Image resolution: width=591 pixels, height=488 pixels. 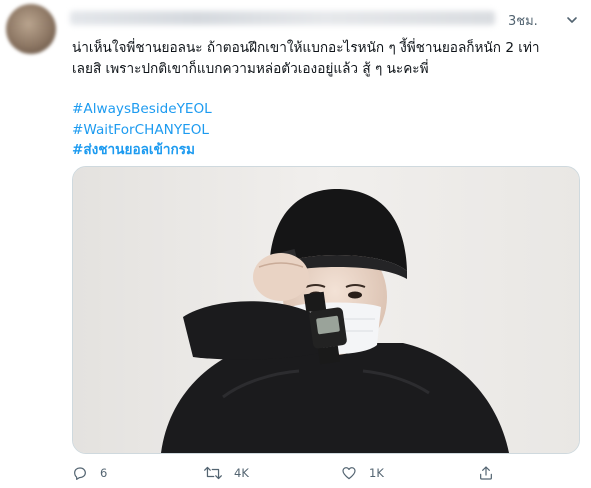 What do you see at coordinates (226, 473) in the screenshot?
I see `retweet-button: 4K` at bounding box center [226, 473].